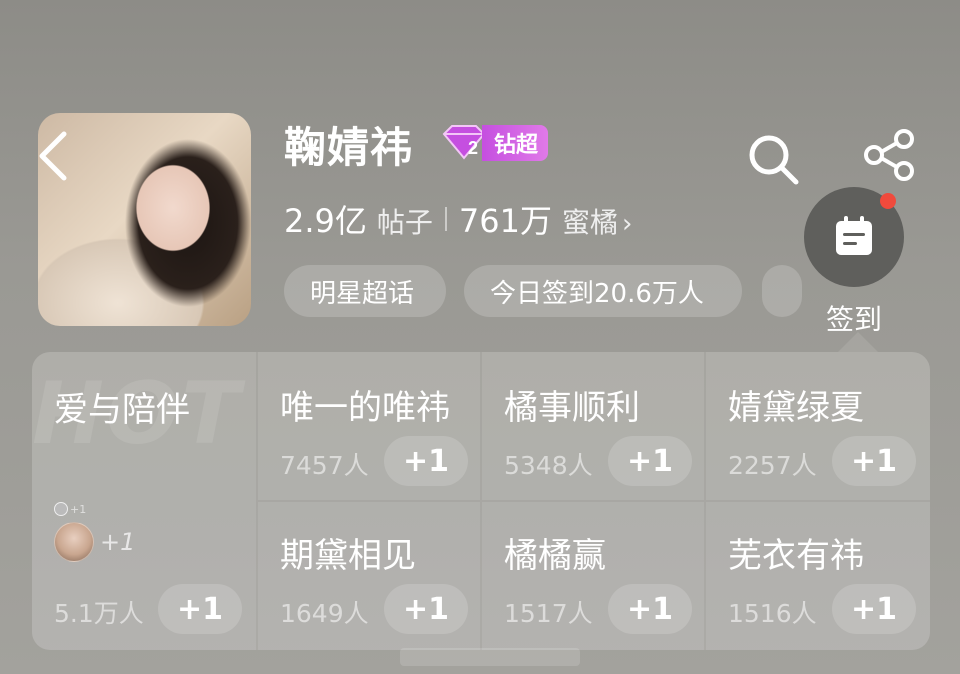  What do you see at coordinates (590, 222) in the screenshot?
I see `fans-label: 蜜橘` at bounding box center [590, 222].